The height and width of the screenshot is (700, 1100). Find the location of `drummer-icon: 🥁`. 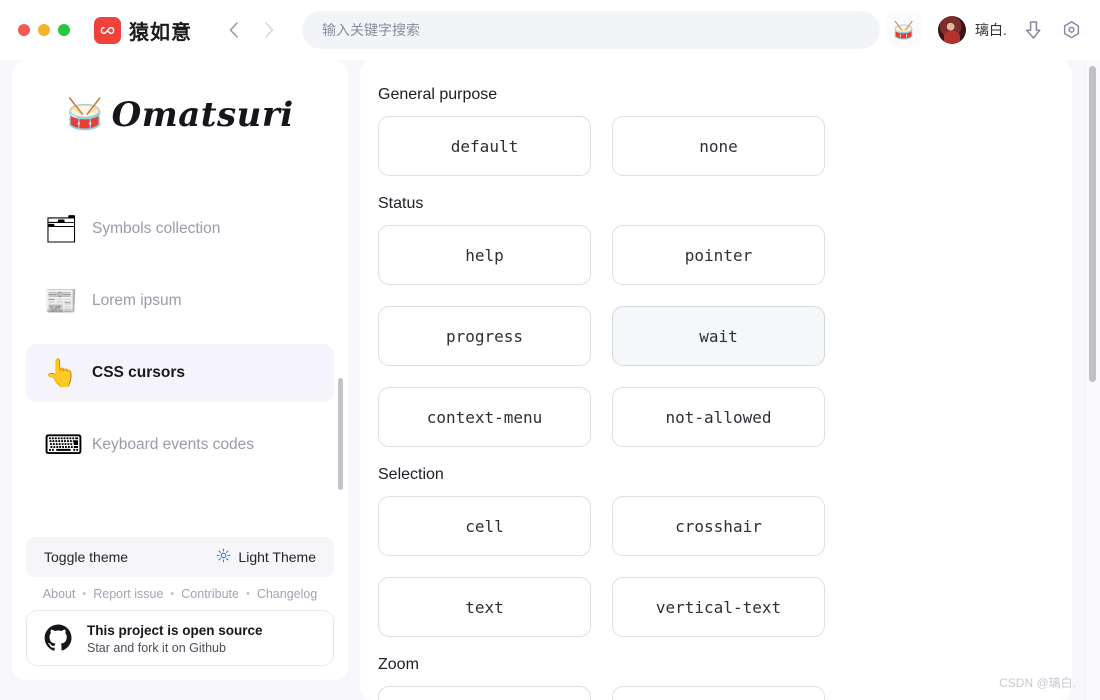

drummer-icon: 🥁 is located at coordinates (85, 114).